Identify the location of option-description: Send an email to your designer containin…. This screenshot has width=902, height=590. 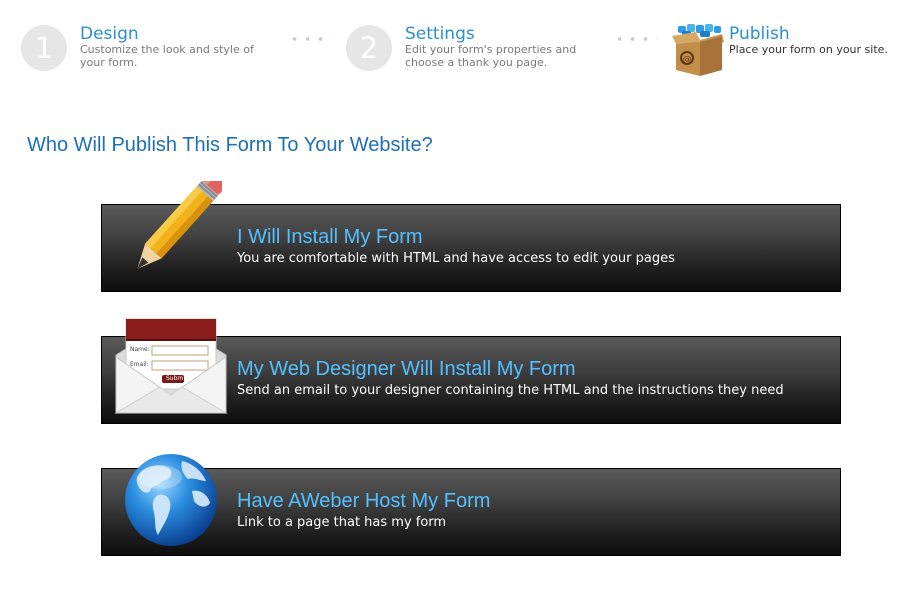
(510, 390).